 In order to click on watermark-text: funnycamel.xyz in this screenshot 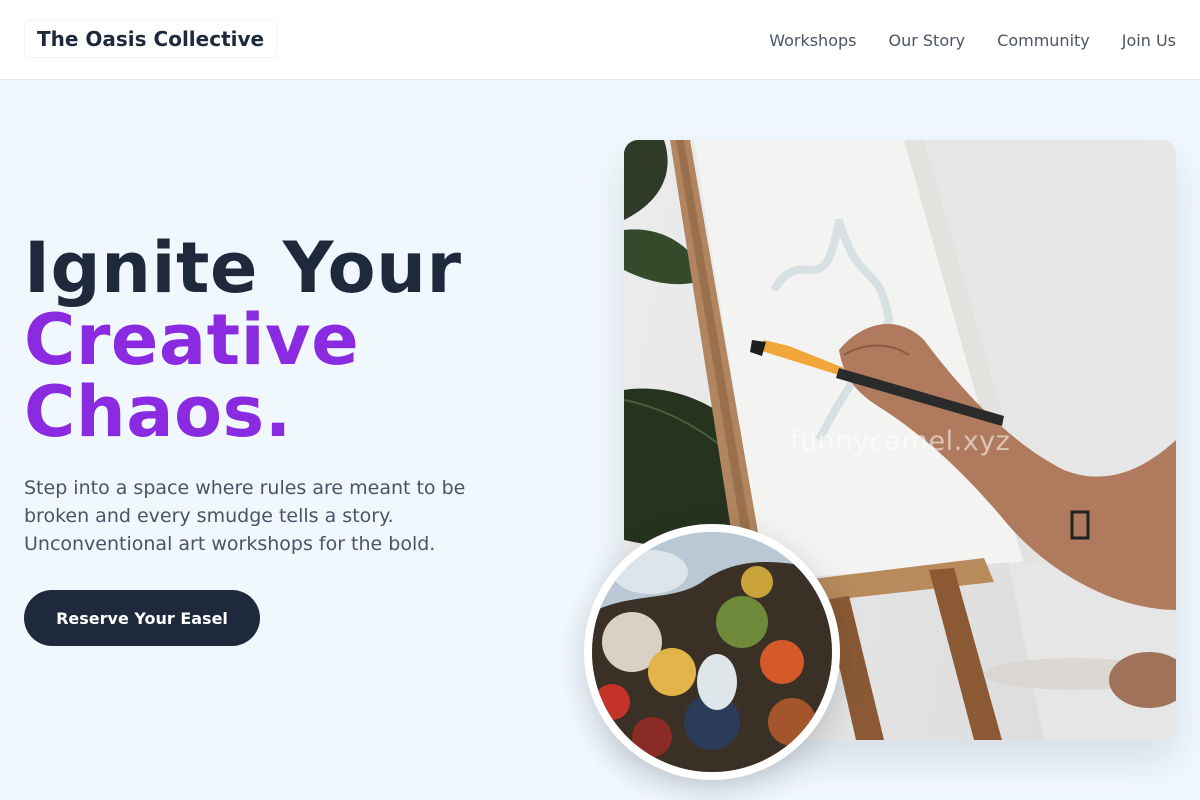, I will do `click(900, 441)`.